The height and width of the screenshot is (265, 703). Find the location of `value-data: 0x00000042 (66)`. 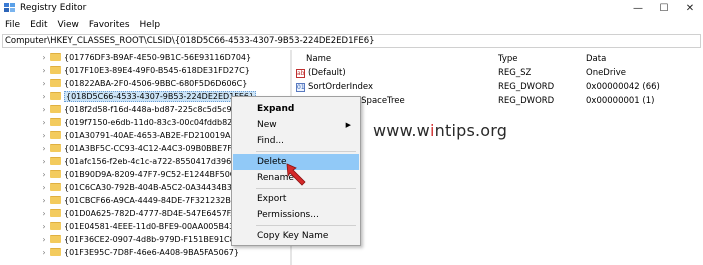

value-data: 0x00000042 (66) is located at coordinates (623, 87).